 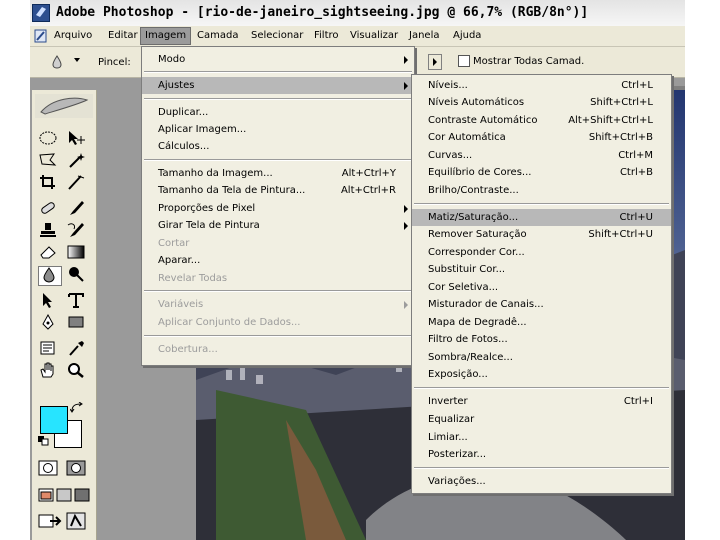 What do you see at coordinates (50, 276) in the screenshot?
I see `blur-tool` at bounding box center [50, 276].